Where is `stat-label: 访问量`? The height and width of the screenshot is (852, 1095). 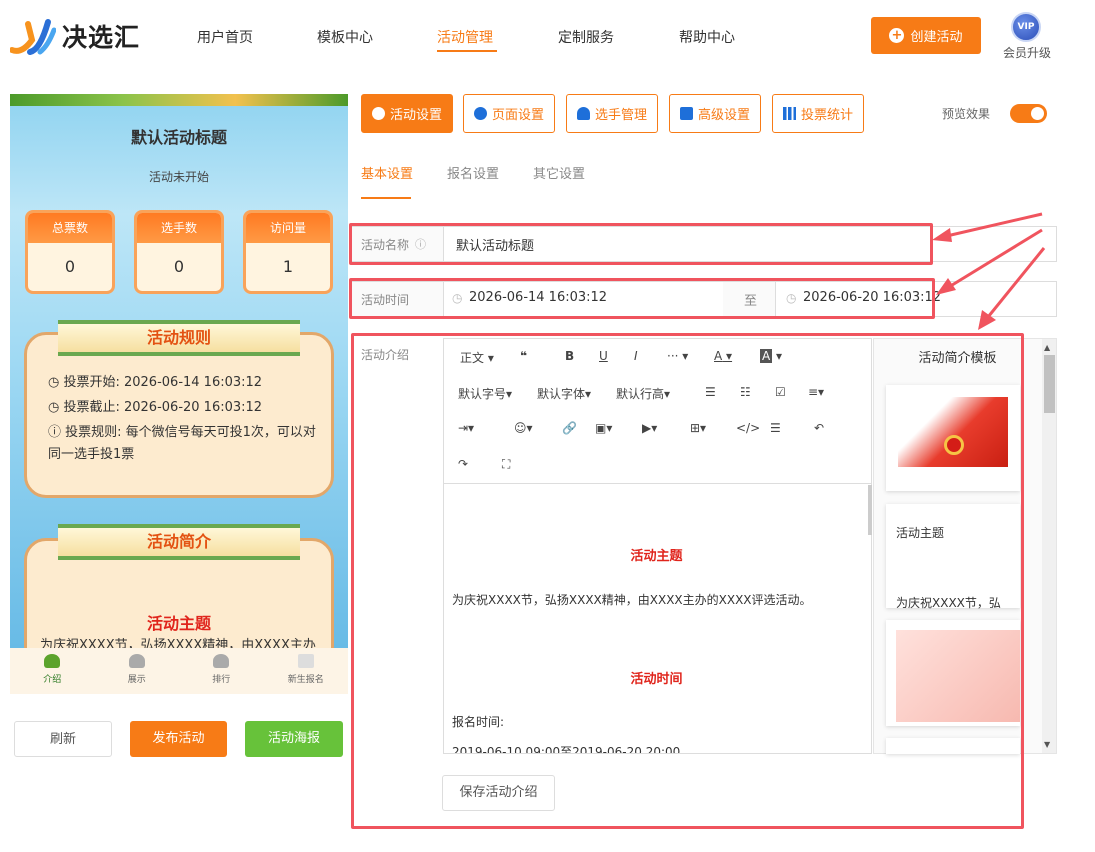 stat-label: 访问量 is located at coordinates (288, 228).